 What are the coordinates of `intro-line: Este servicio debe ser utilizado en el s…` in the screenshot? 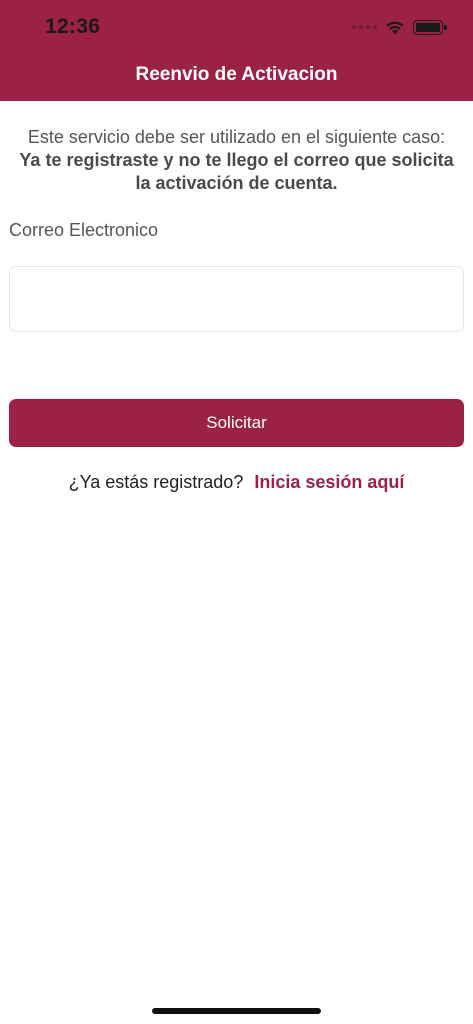 It's located at (236, 137).